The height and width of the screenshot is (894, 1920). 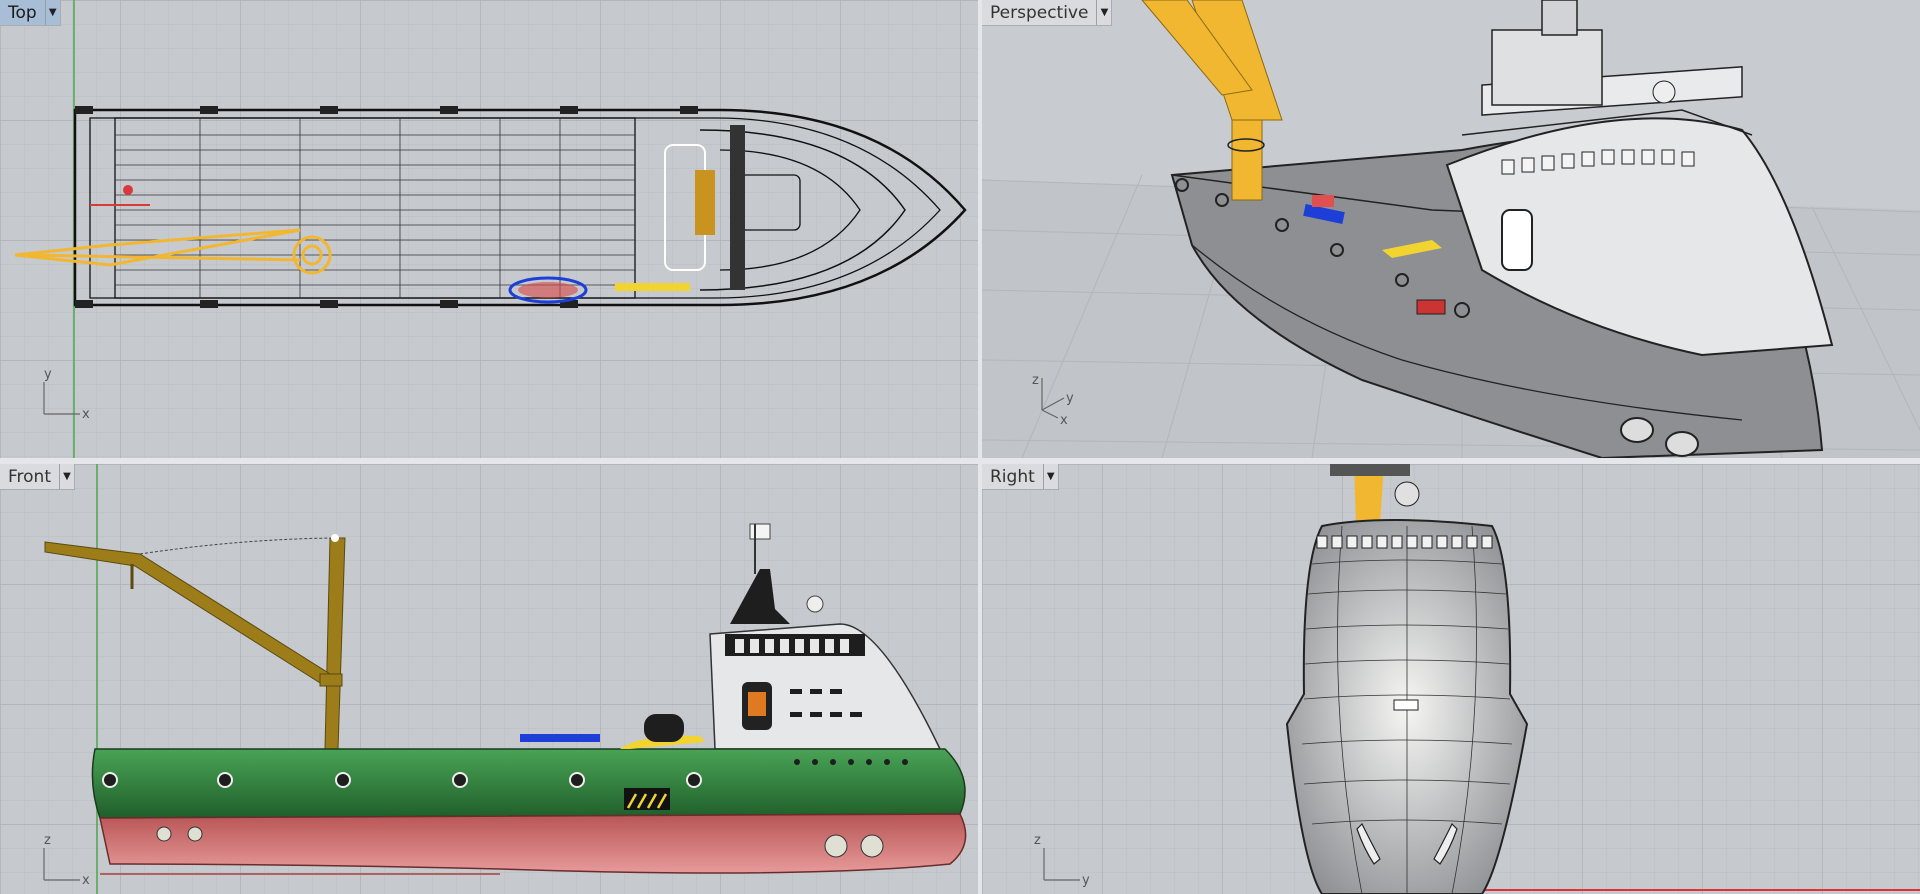 I want to click on hull-side, so click(x=529, y=811).